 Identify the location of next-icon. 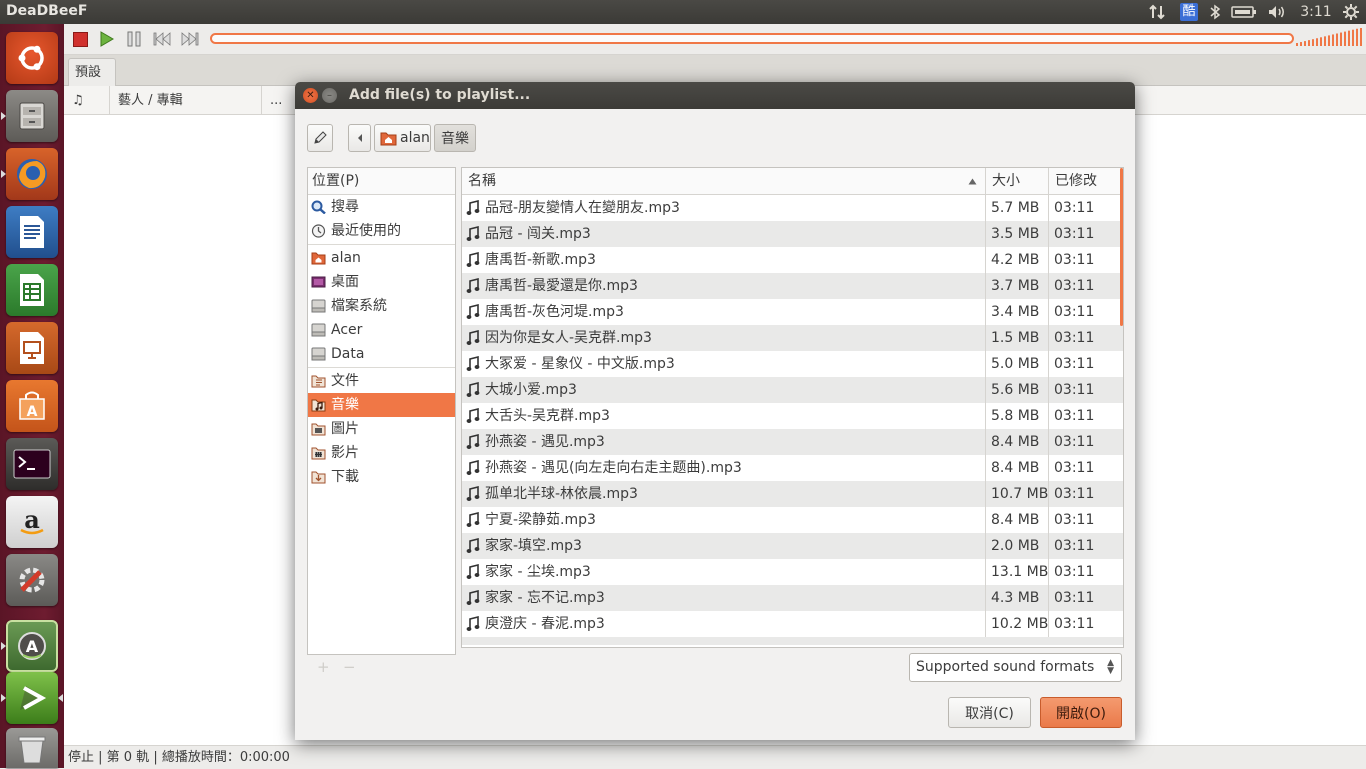
(190, 39).